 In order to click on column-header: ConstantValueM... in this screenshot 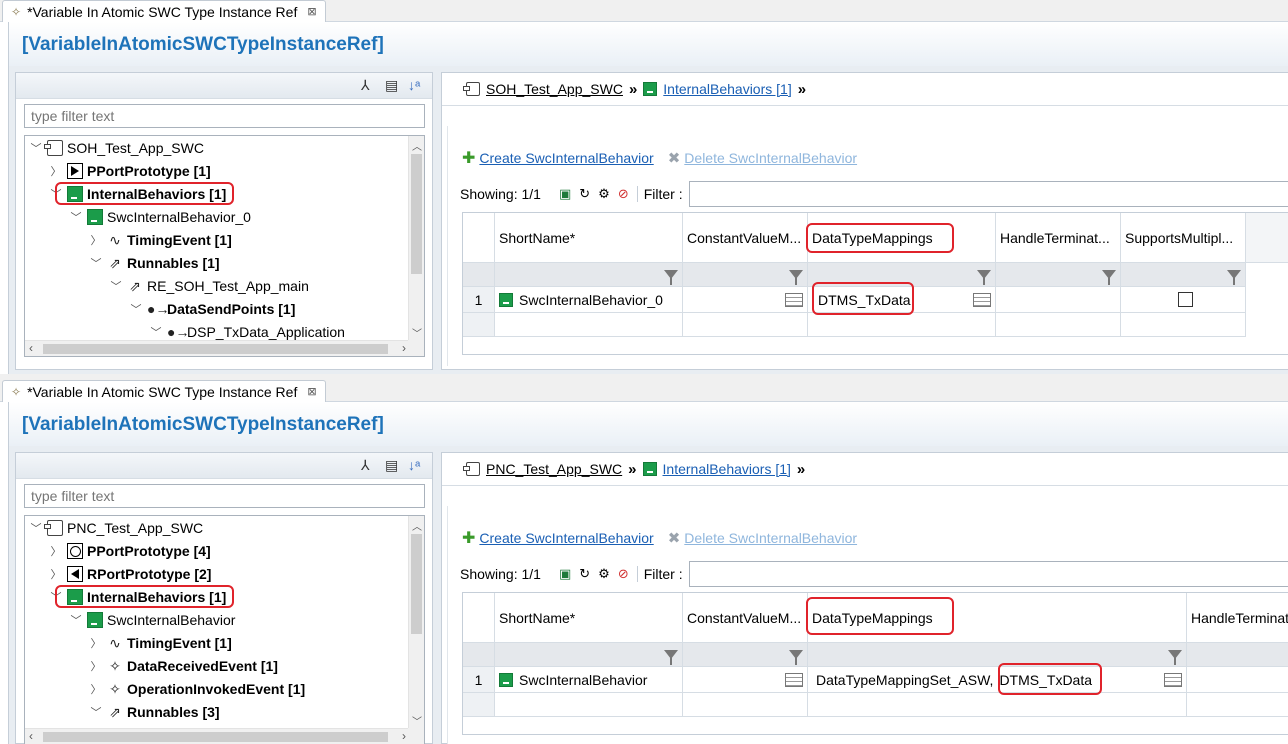, I will do `click(745, 238)`.